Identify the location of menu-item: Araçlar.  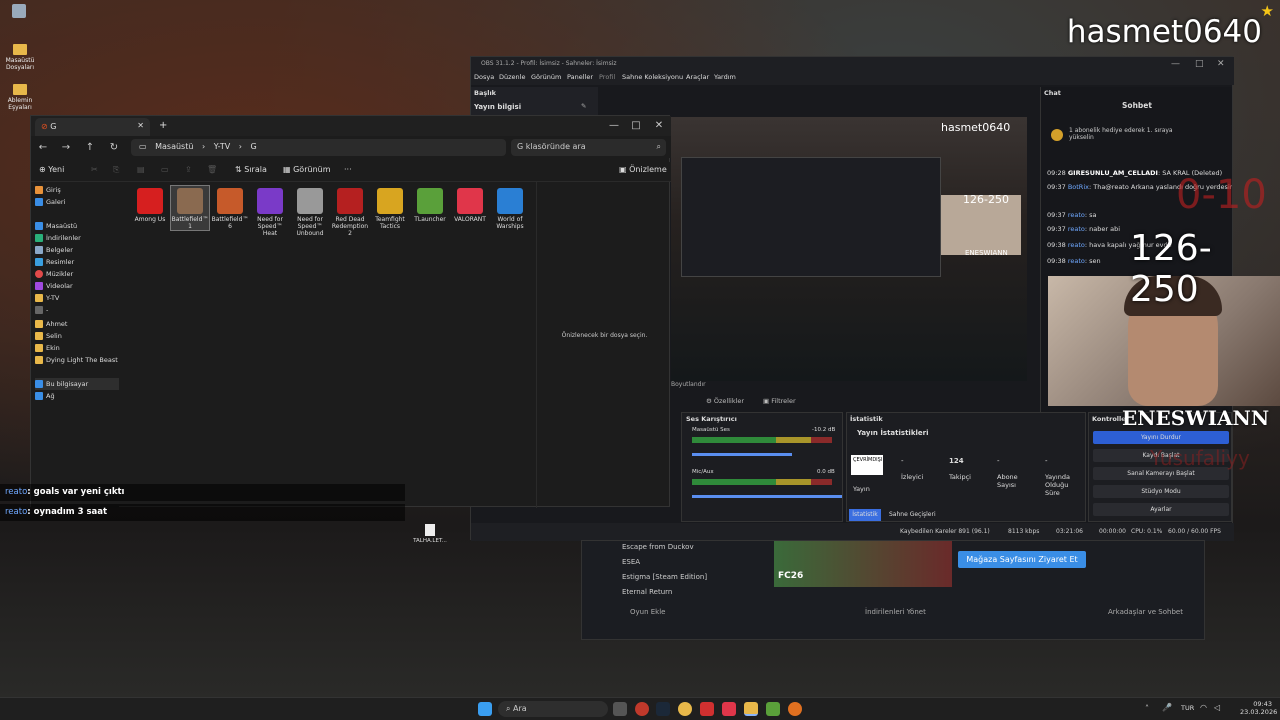
(697, 77).